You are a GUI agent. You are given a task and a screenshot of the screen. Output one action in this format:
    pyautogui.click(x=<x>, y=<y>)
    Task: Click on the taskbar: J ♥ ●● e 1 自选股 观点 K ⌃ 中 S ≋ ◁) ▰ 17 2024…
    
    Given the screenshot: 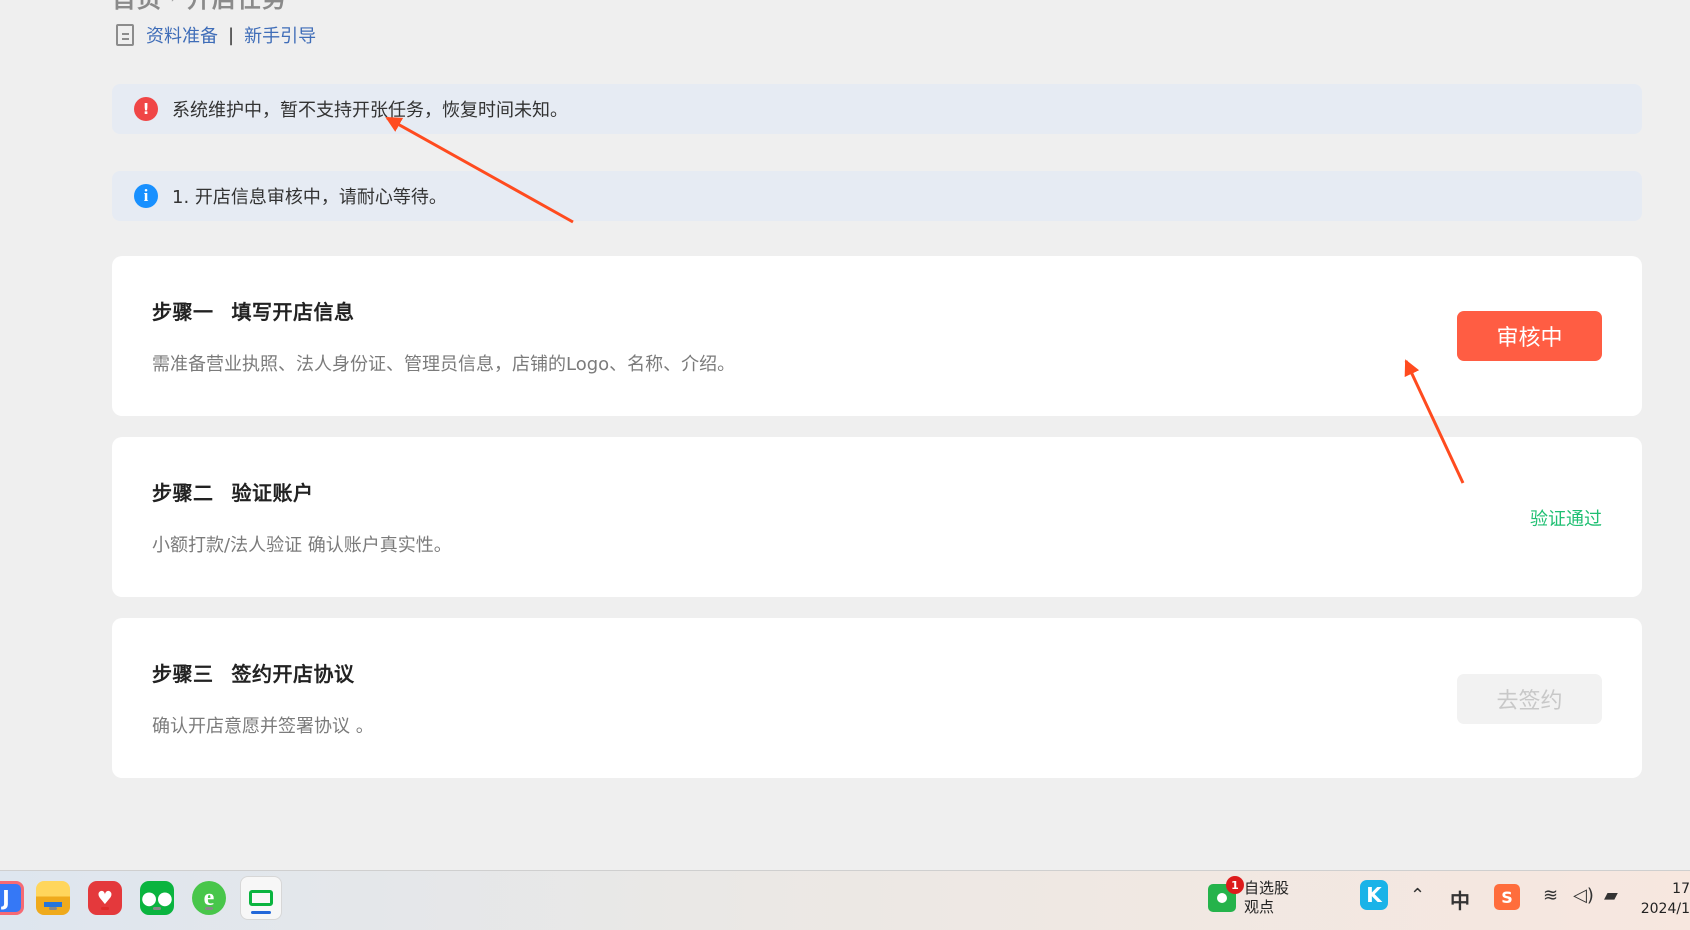 What is the action you would take?
    pyautogui.click(x=845, y=900)
    